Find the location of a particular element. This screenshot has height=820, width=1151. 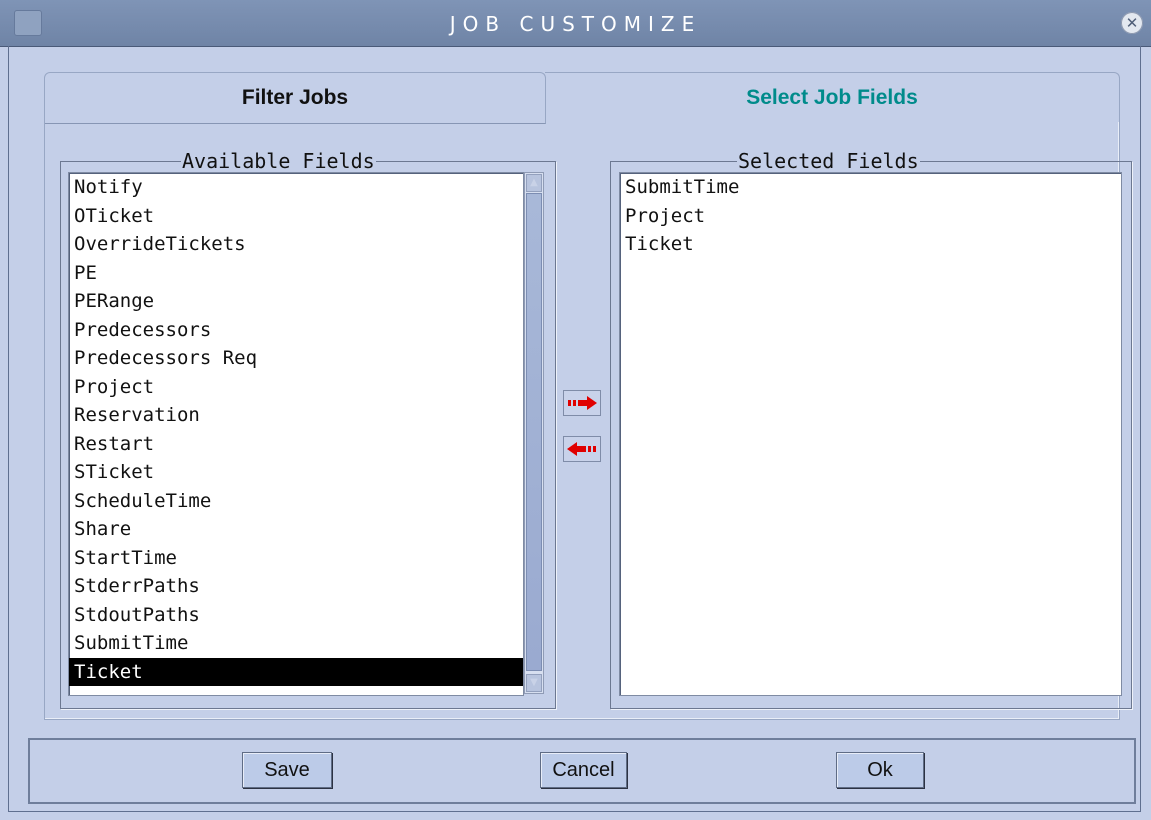

list-item: OTicket is located at coordinates (296, 216).